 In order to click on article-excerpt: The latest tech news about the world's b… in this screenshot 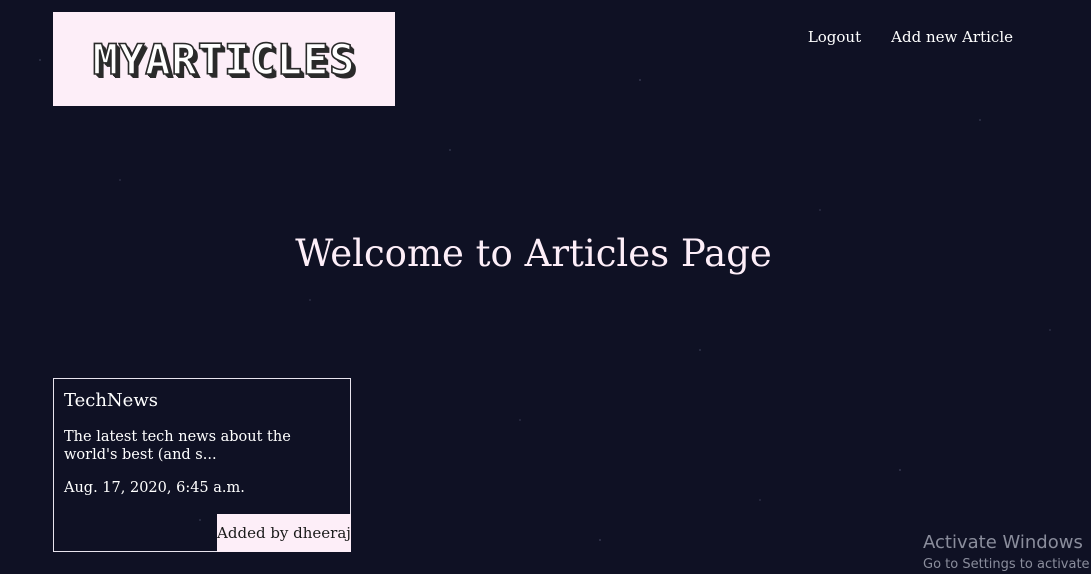, I will do `click(177, 446)`.